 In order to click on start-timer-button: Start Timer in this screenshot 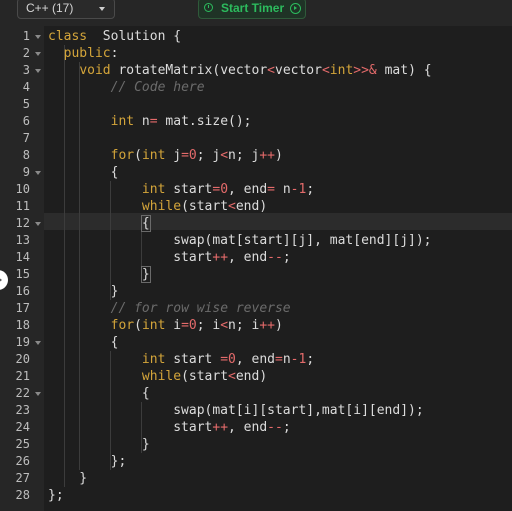, I will do `click(252, 9)`.